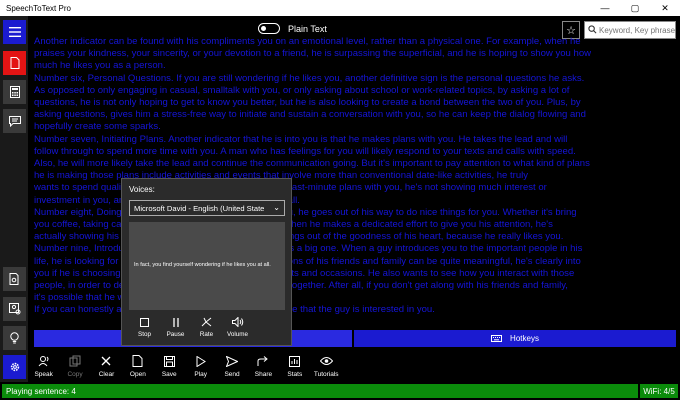  I want to click on volume-button: Volume, so click(237, 329).